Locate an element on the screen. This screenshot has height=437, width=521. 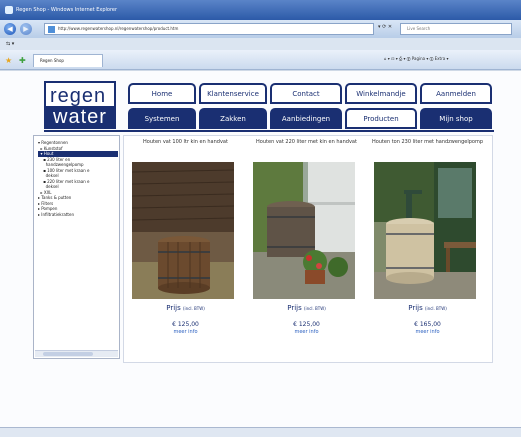
logo-line-2: water is located at coordinates (80, 117).